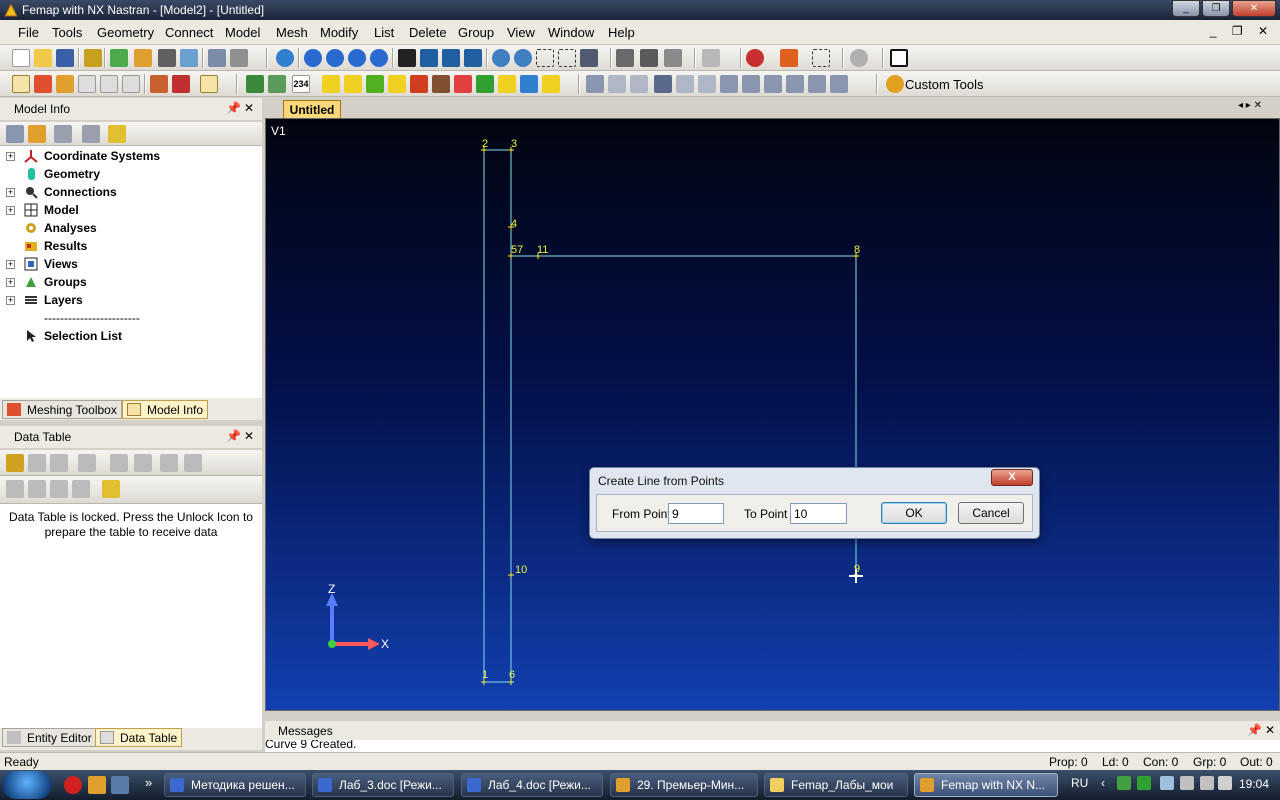  Describe the element at coordinates (91, 134) in the screenshot. I see `send-icon` at that location.